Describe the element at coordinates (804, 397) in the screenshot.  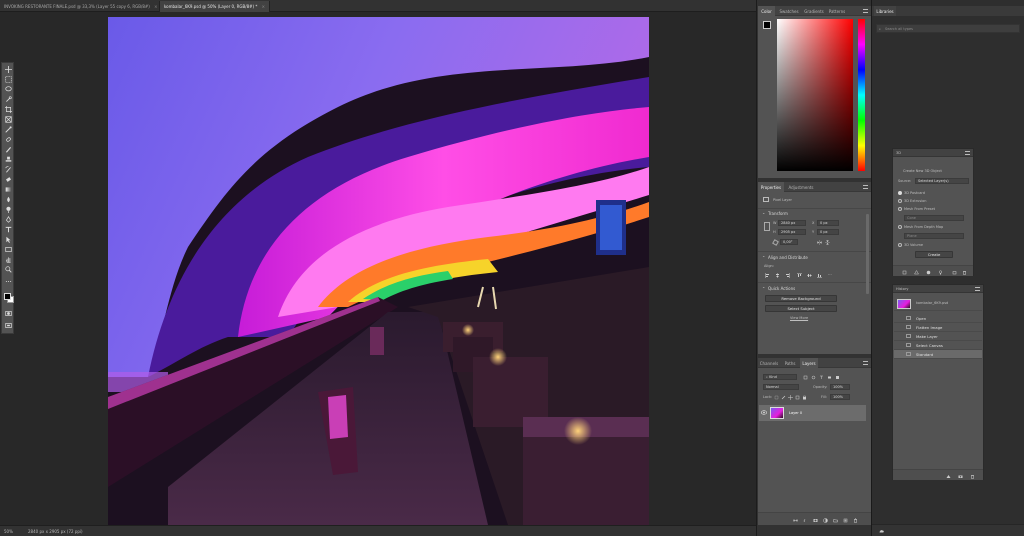
I see `lock-all-icon` at that location.